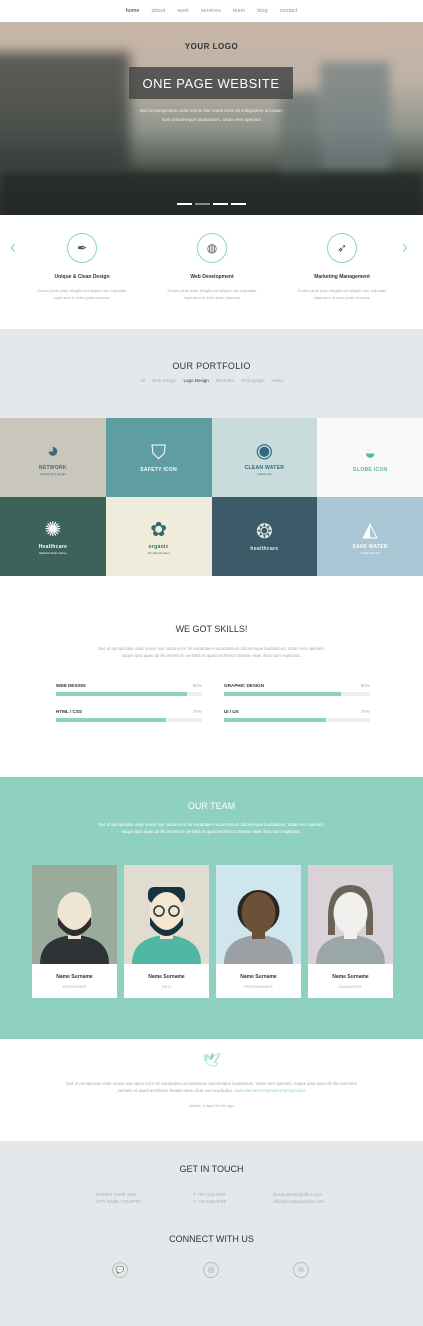 Image resolution: width=423 pixels, height=1326 pixels. Describe the element at coordinates (211, 806) in the screenshot. I see `team-title: OUR TEAM` at that location.